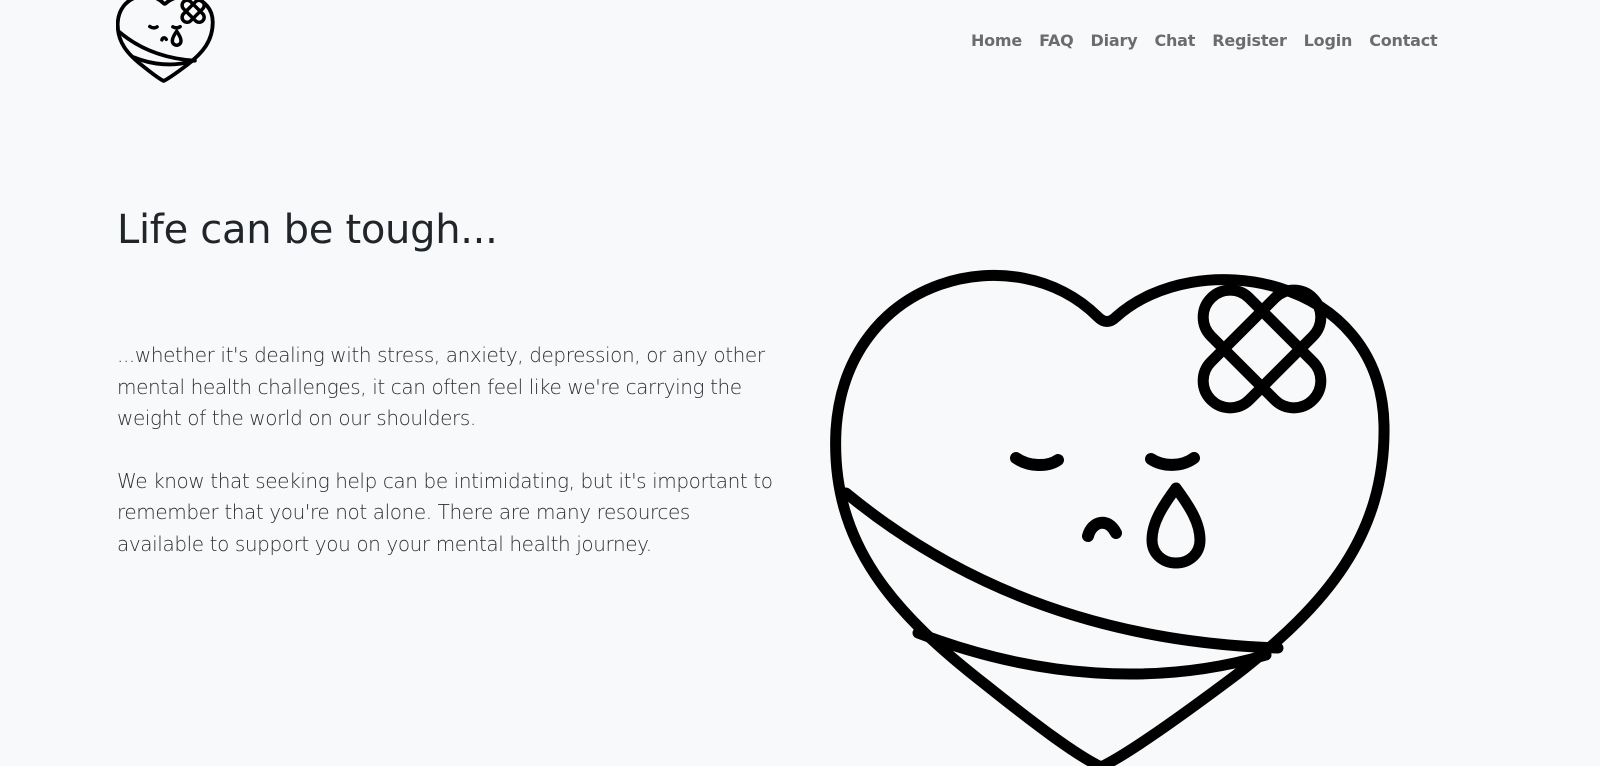 The width and height of the screenshot is (1600, 766). I want to click on crying-bandaged-heart-icon, so click(168, 43).